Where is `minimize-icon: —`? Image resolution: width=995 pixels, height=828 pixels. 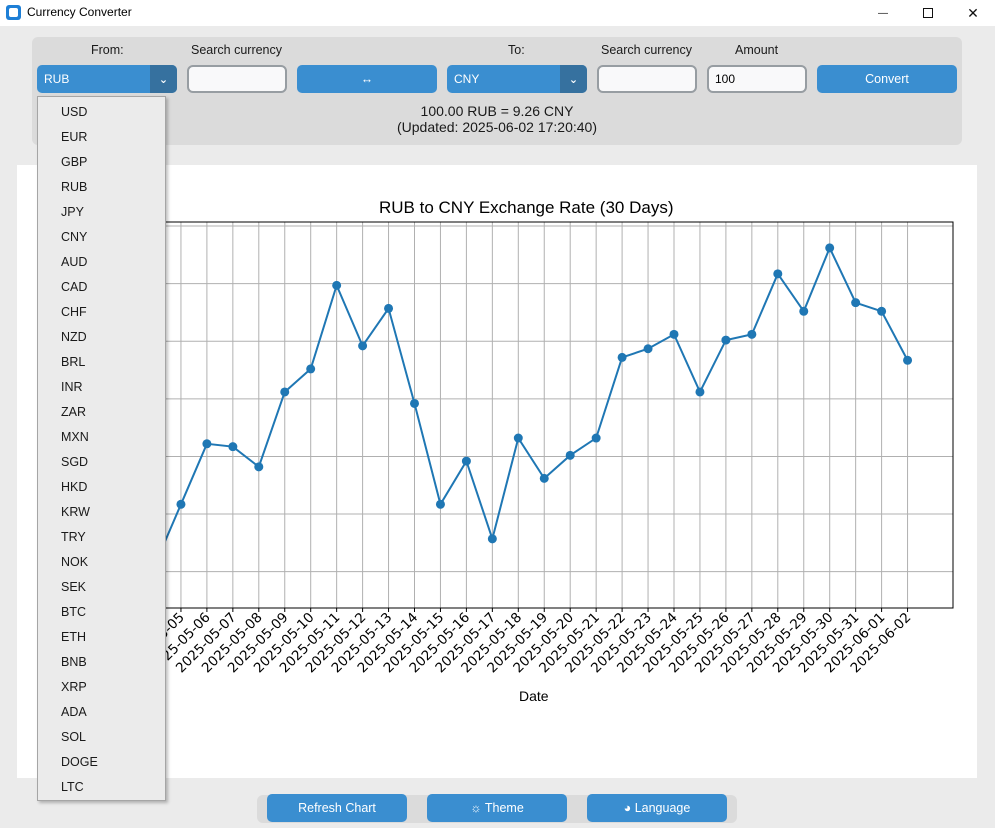
minimize-icon: — is located at coordinates (883, 13).